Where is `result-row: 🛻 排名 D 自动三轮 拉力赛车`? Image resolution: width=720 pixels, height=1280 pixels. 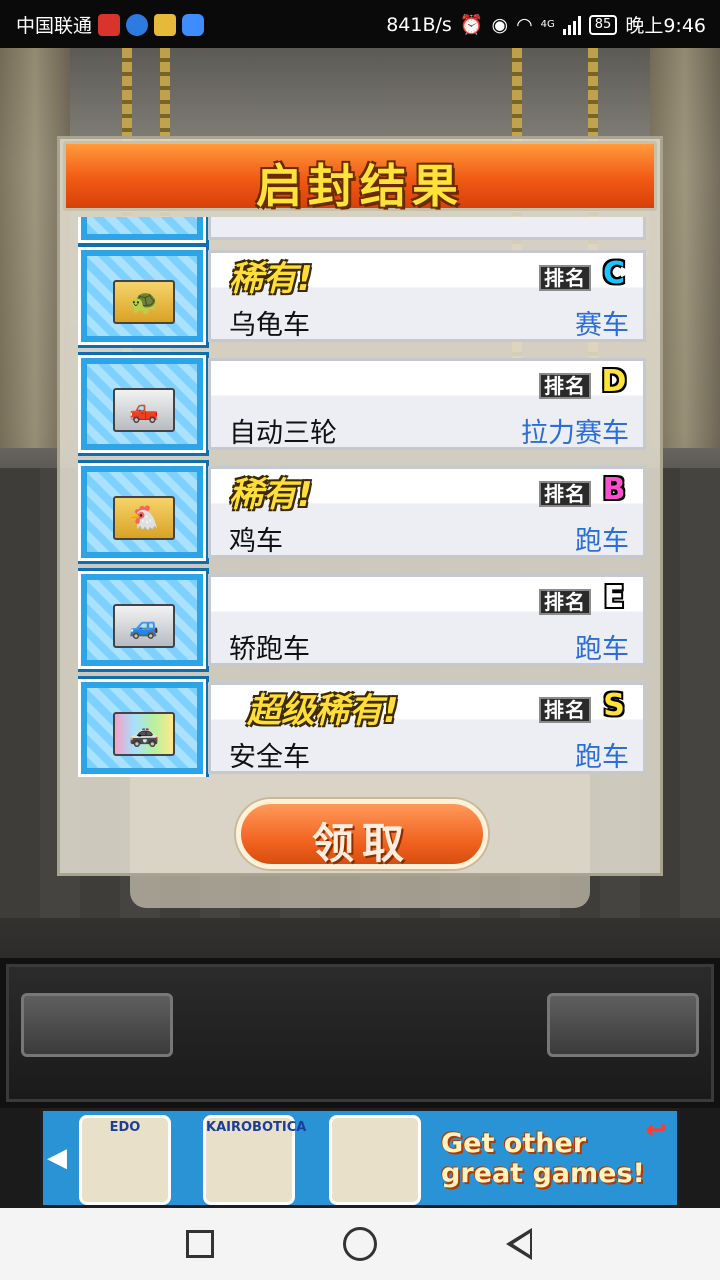
result-row: 🛻 排名 D 自动三轮 拉力赛车 is located at coordinates (362, 404).